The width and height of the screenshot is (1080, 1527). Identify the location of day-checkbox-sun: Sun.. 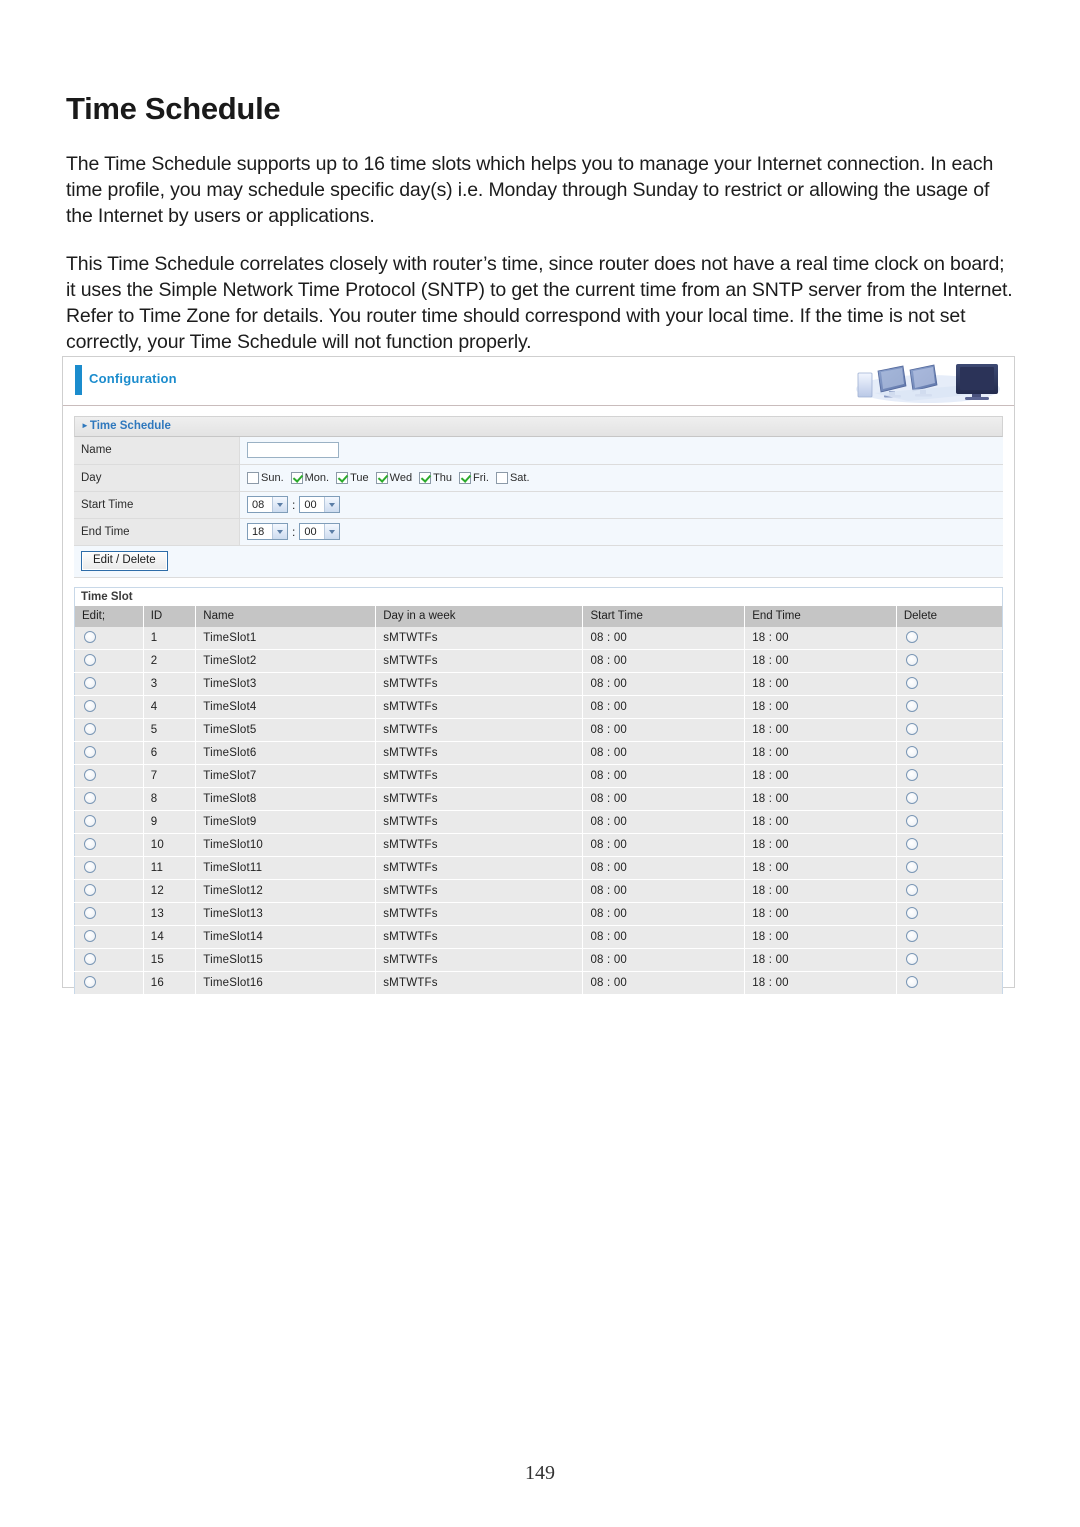
(265, 477).